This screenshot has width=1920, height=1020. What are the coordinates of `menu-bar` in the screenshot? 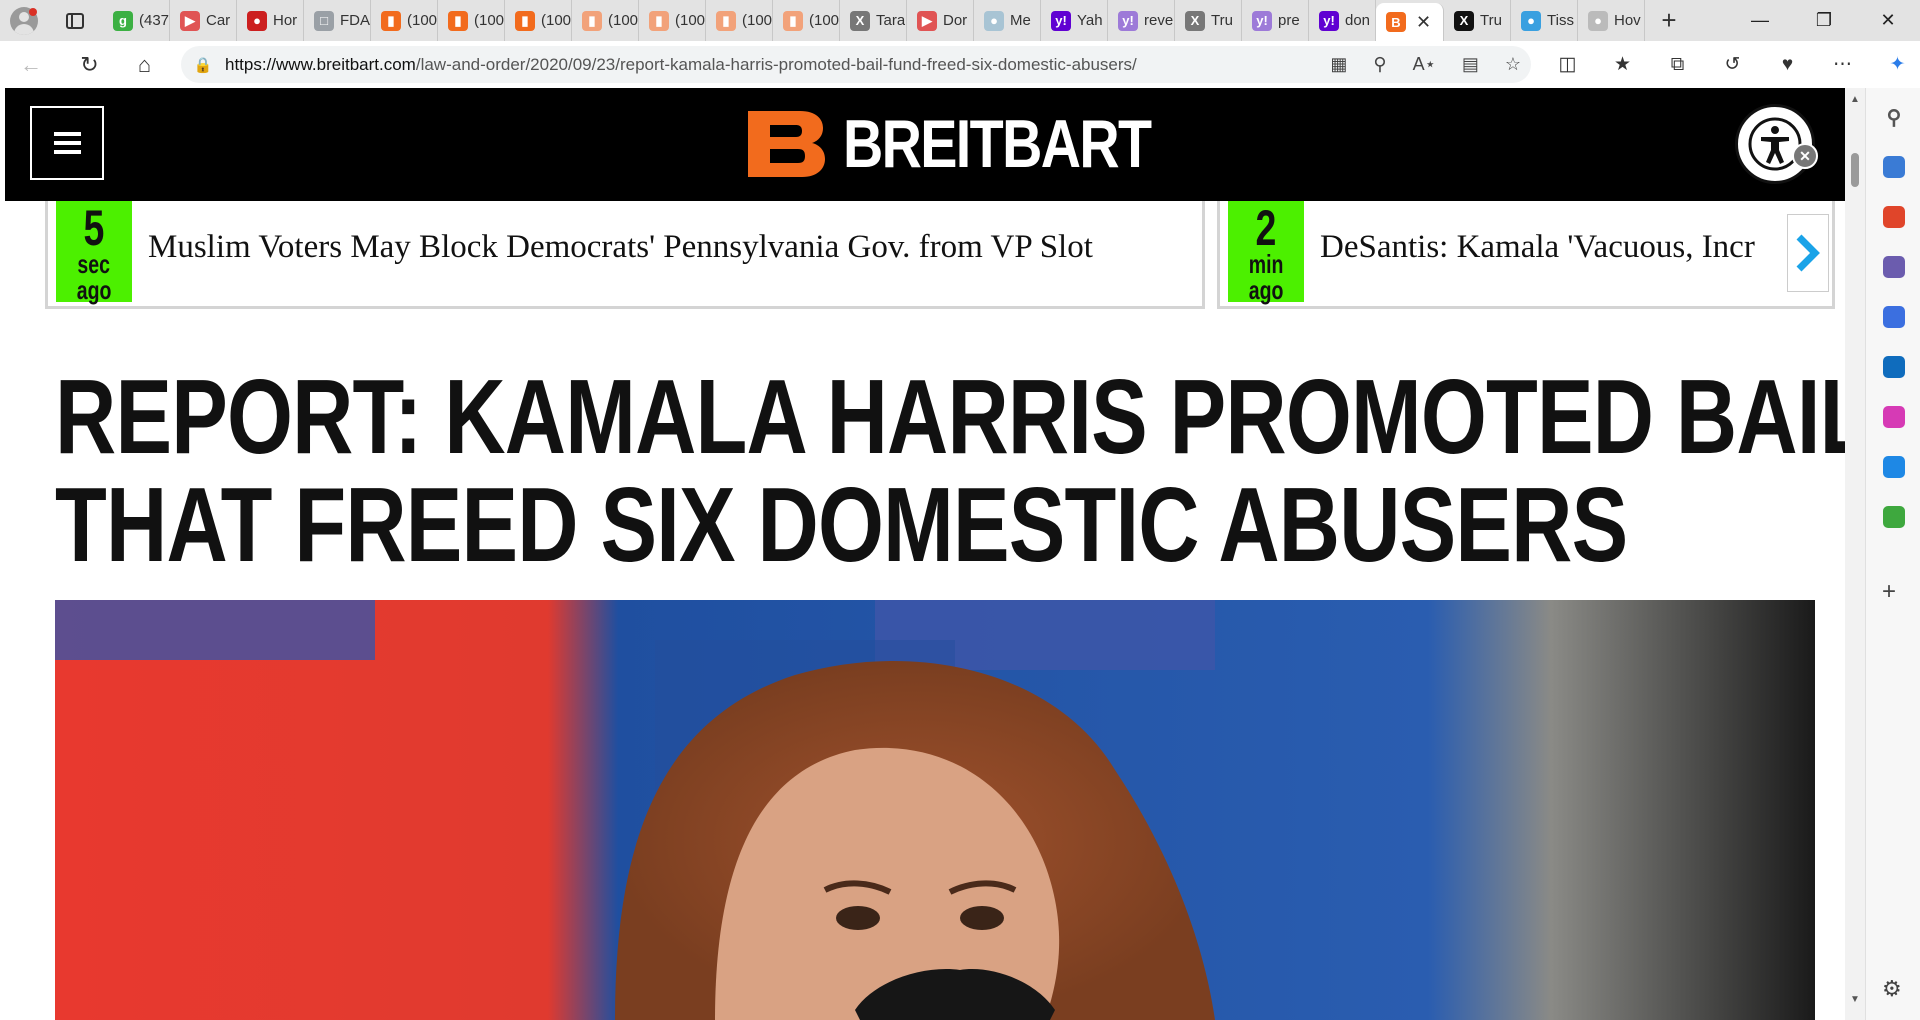 It's located at (67, 134).